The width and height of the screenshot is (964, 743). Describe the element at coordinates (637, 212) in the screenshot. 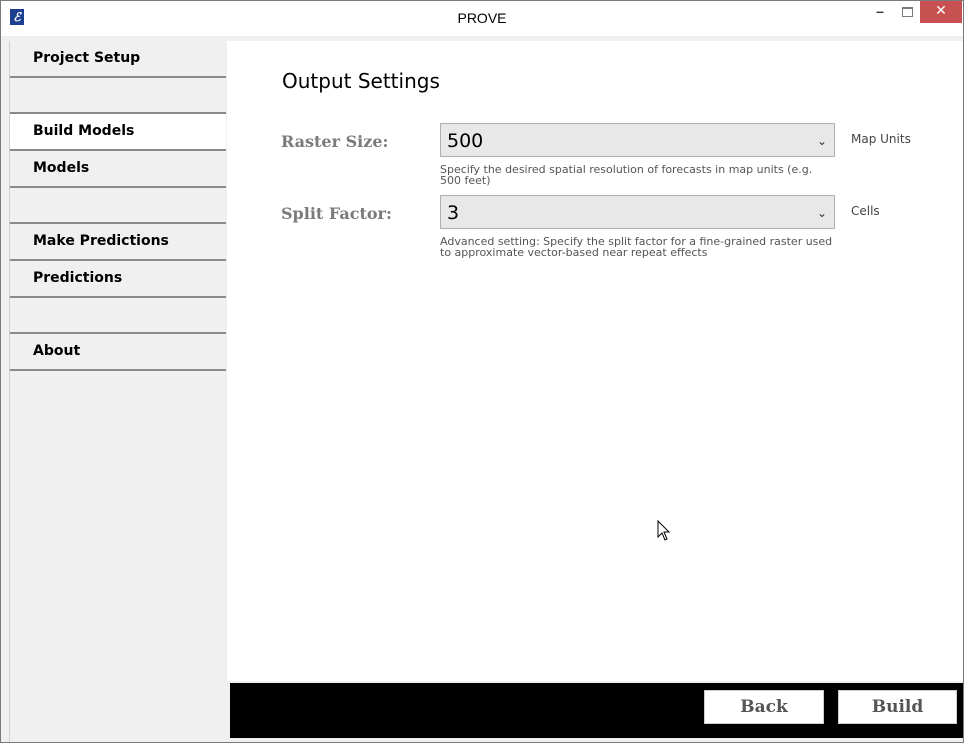

I see `split-factor-select: 3 ⌄` at that location.